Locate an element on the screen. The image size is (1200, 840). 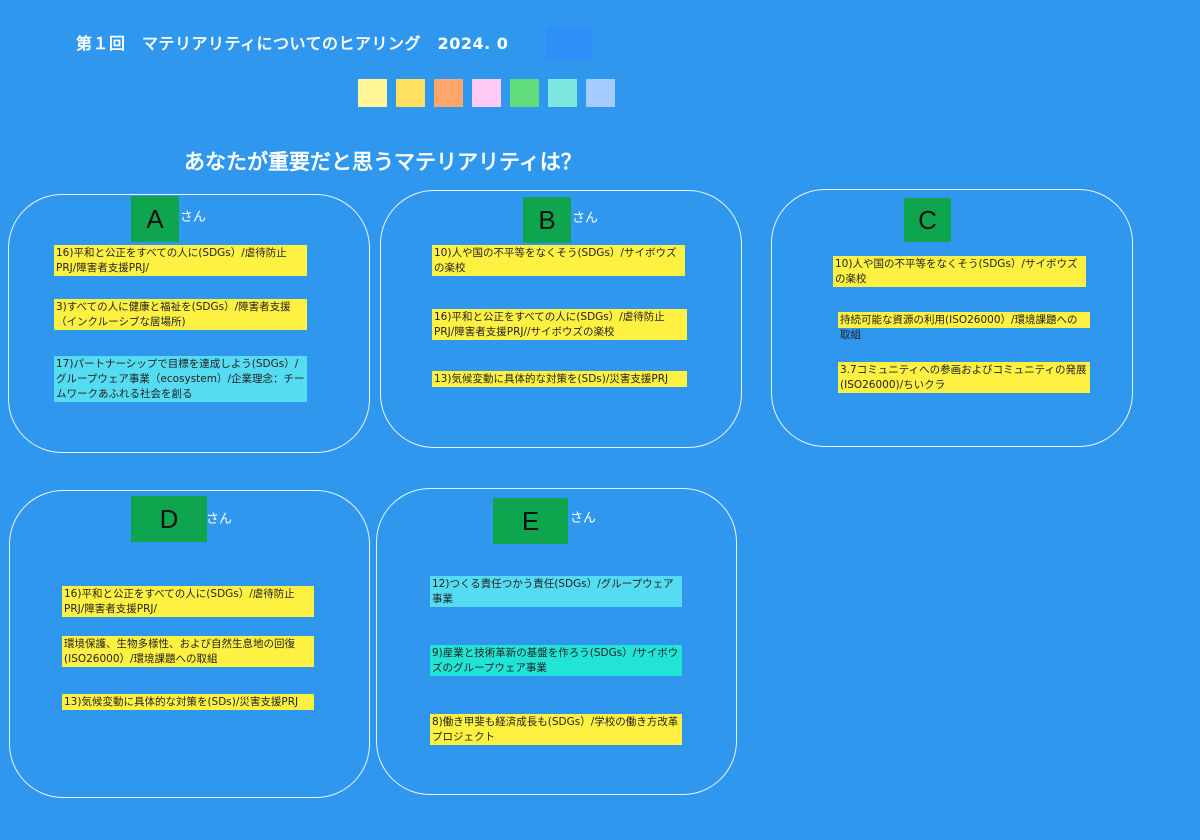
sticky-note-c-2: 持続可能な資源の利用(ISO26000）/環境課題への取組 is located at coordinates (964, 326).